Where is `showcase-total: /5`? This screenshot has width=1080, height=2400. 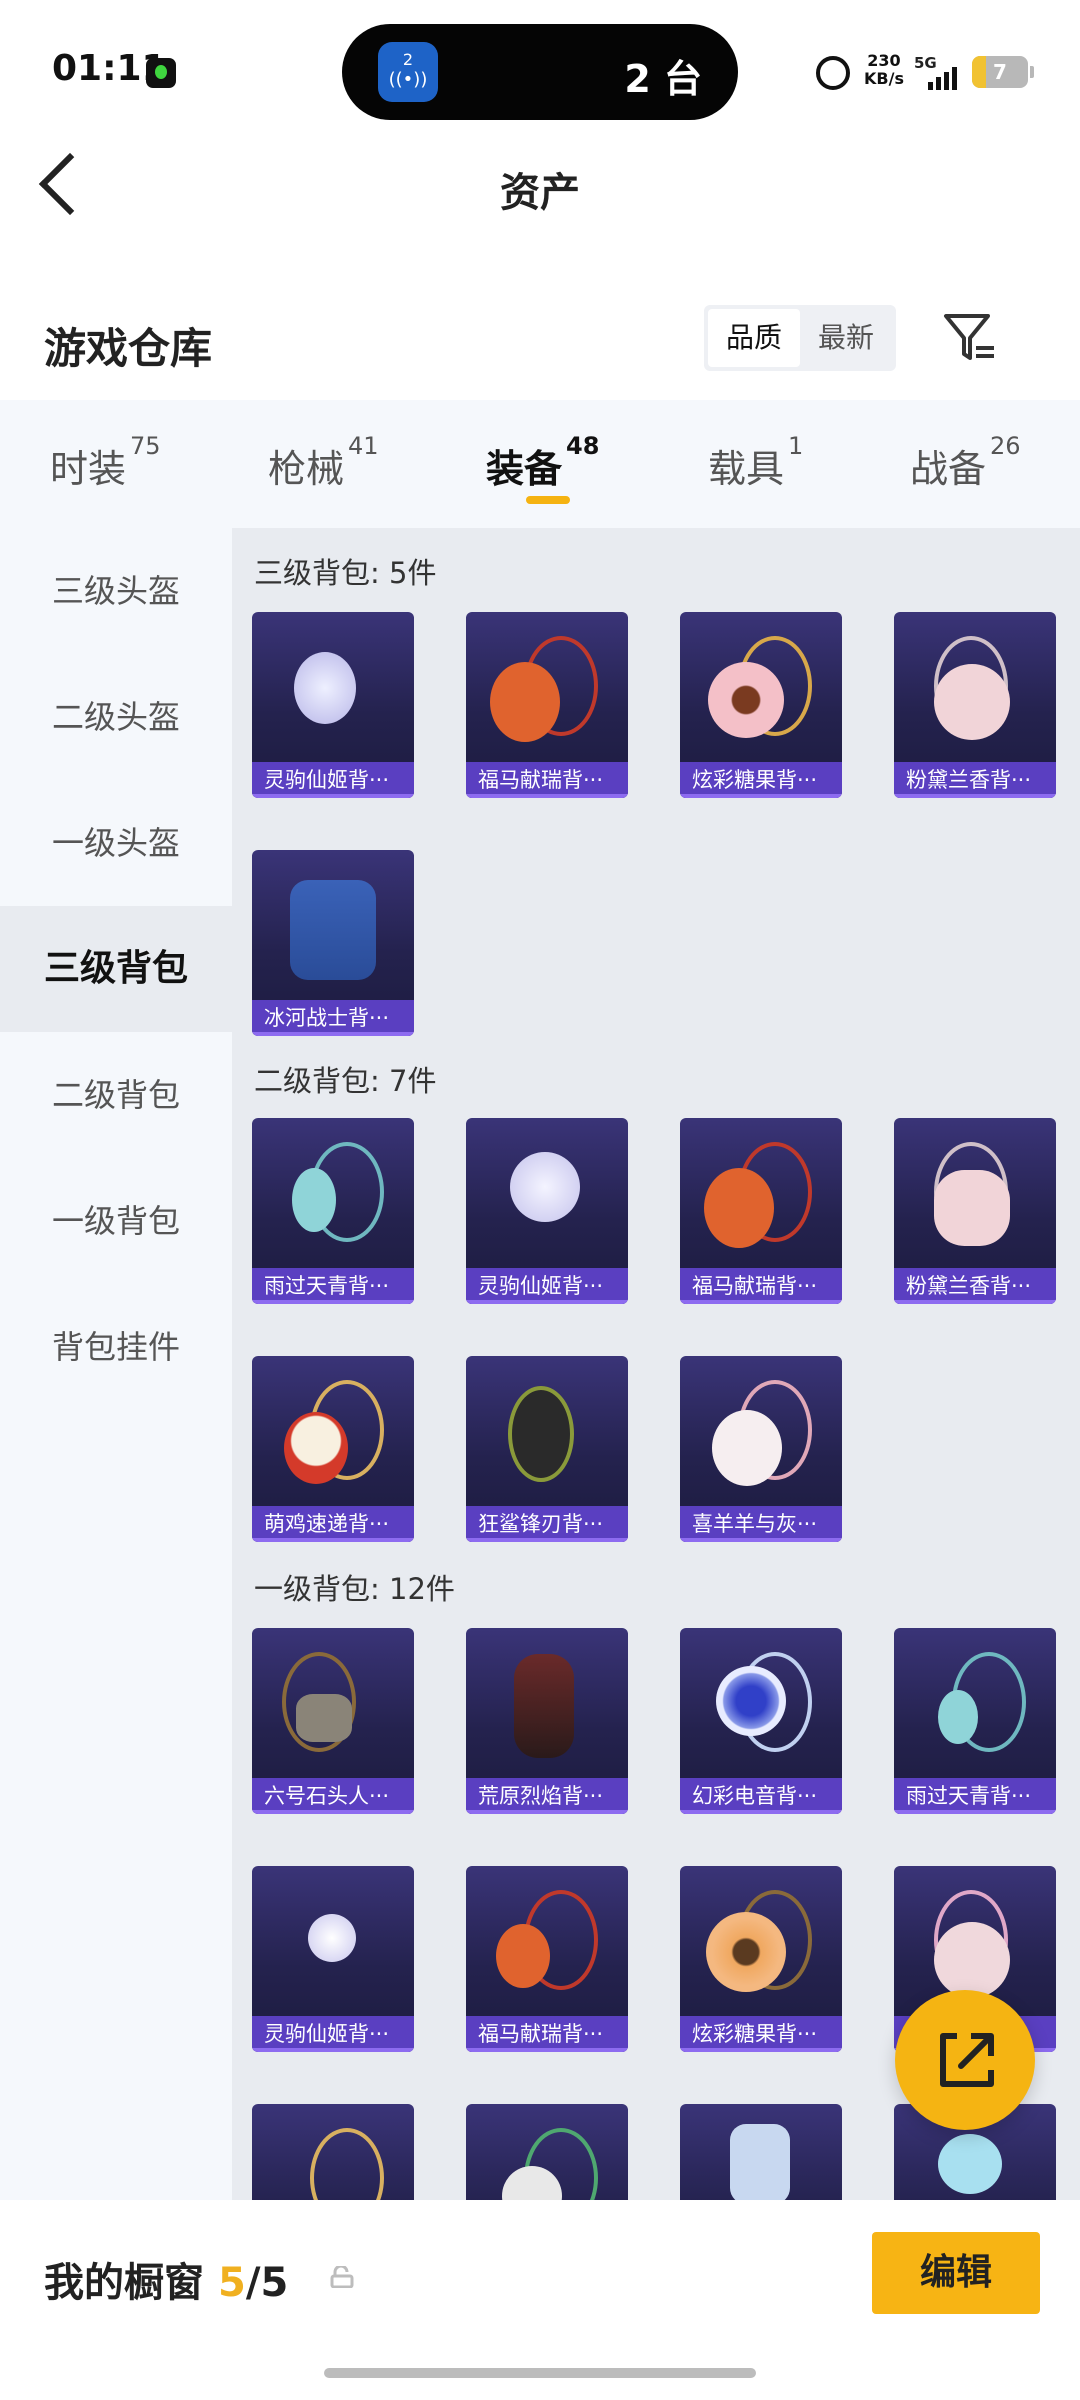 showcase-total: /5 is located at coordinates (267, 2283).